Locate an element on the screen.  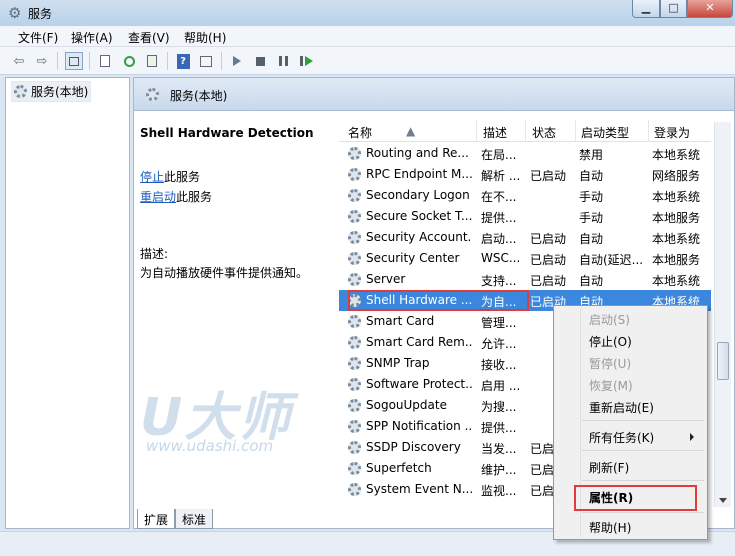
title-bar: ⚙ 服务 ▁ □ ✕ is located at coordinates (367, 13).